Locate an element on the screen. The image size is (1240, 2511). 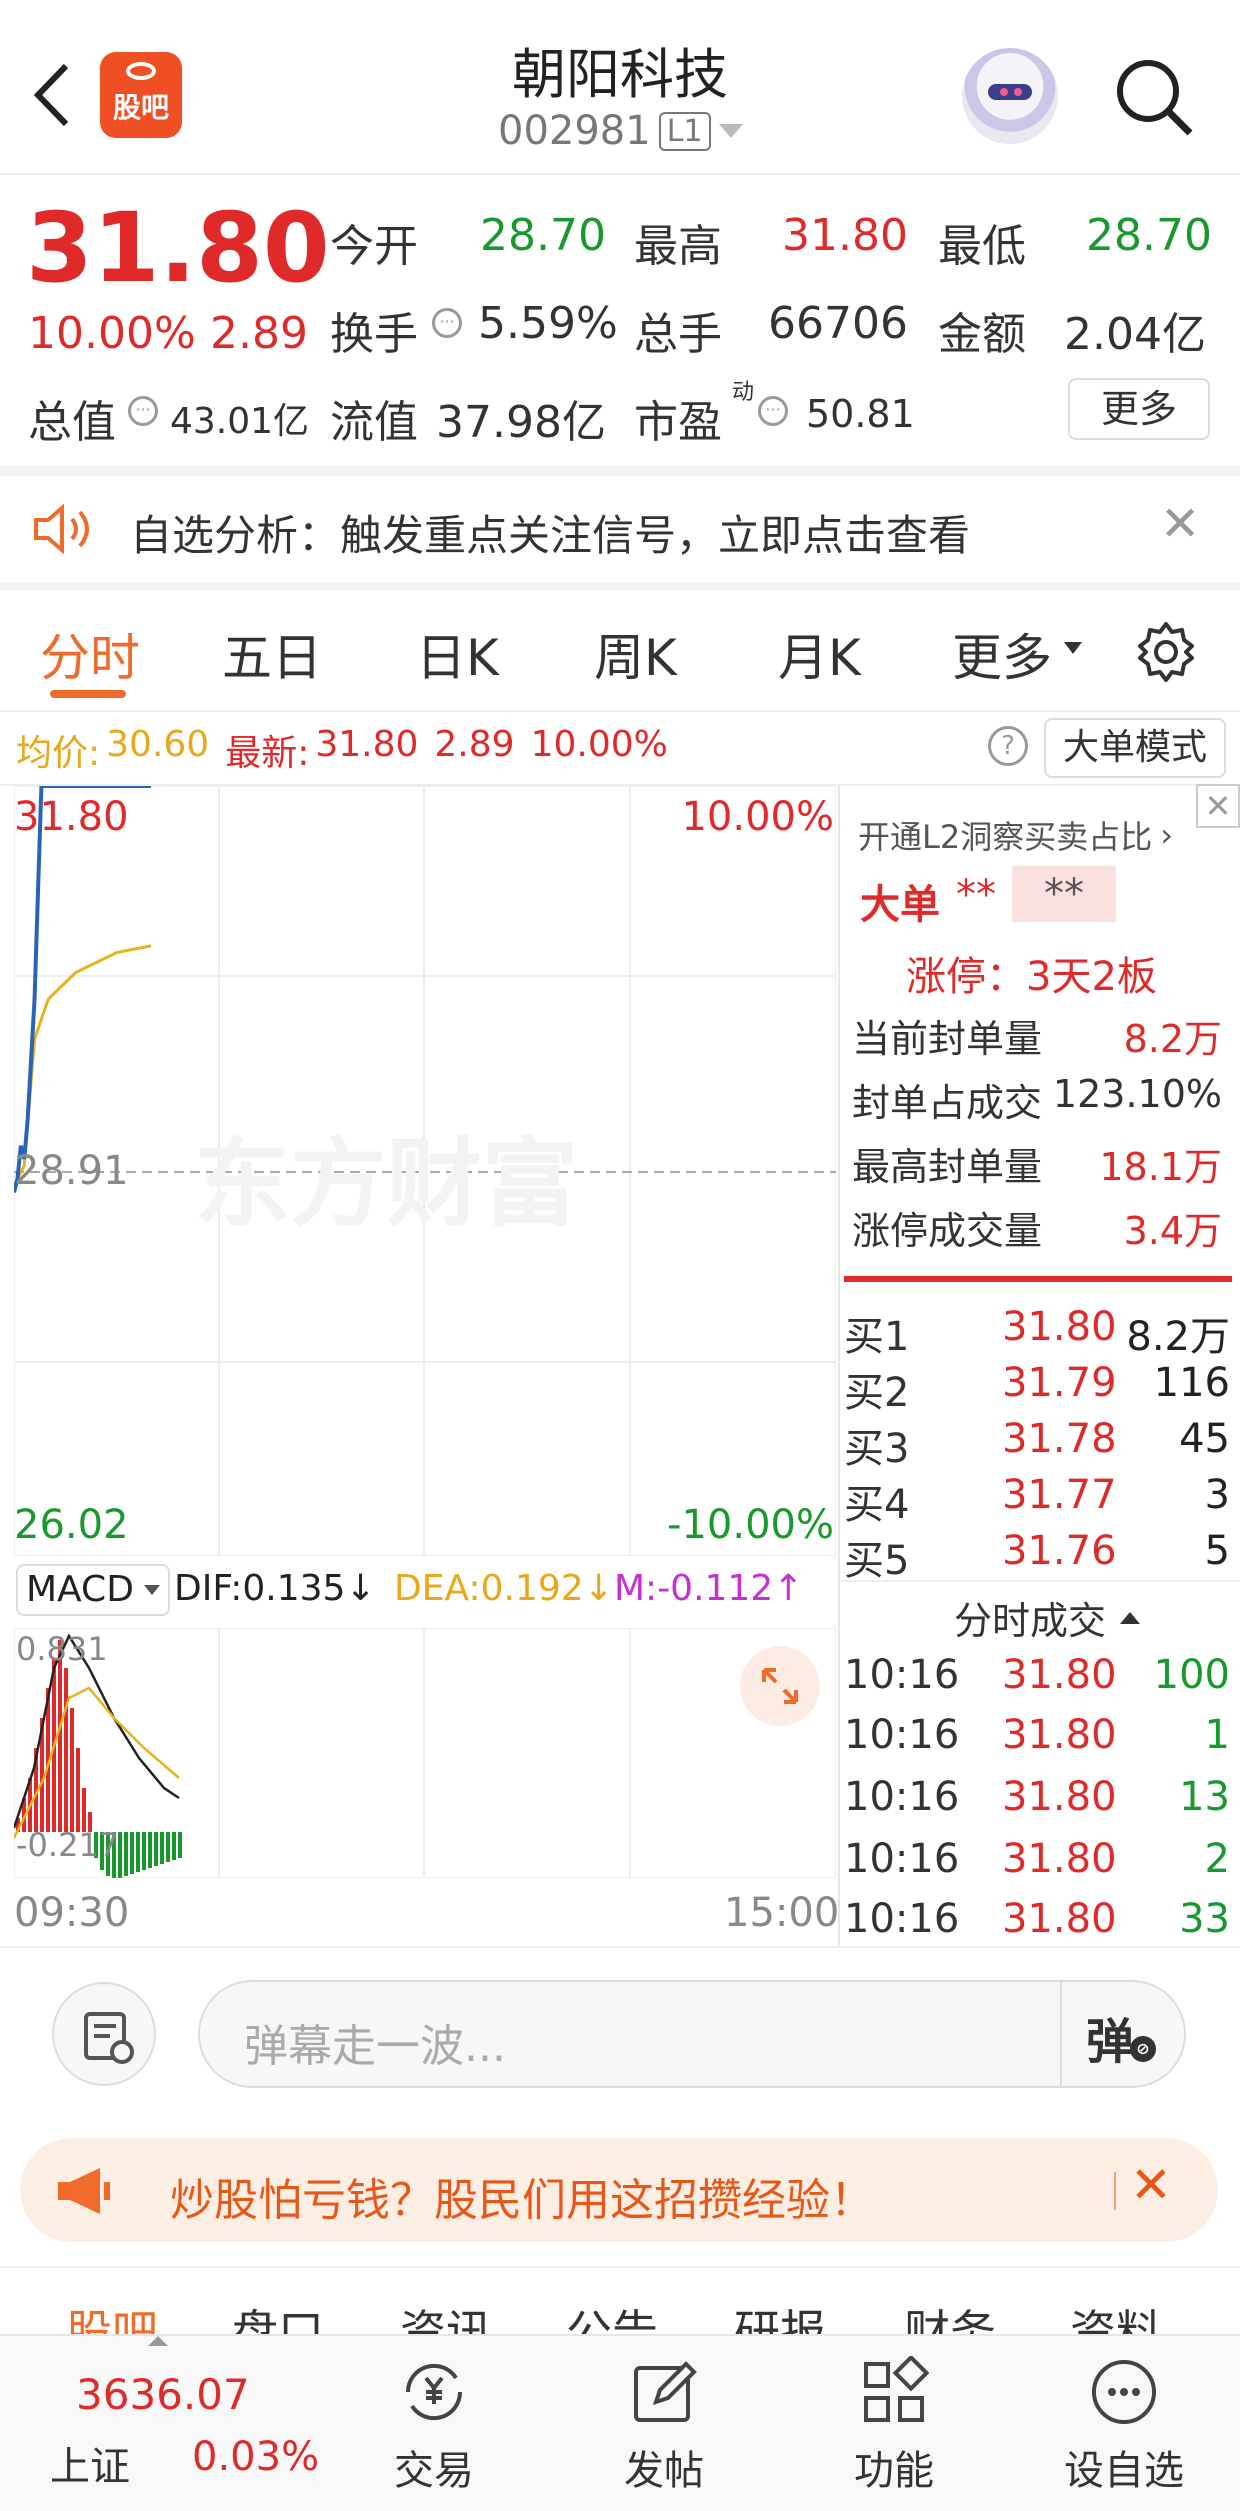
mute-icon: ⊘ is located at coordinates (1143, 2049).